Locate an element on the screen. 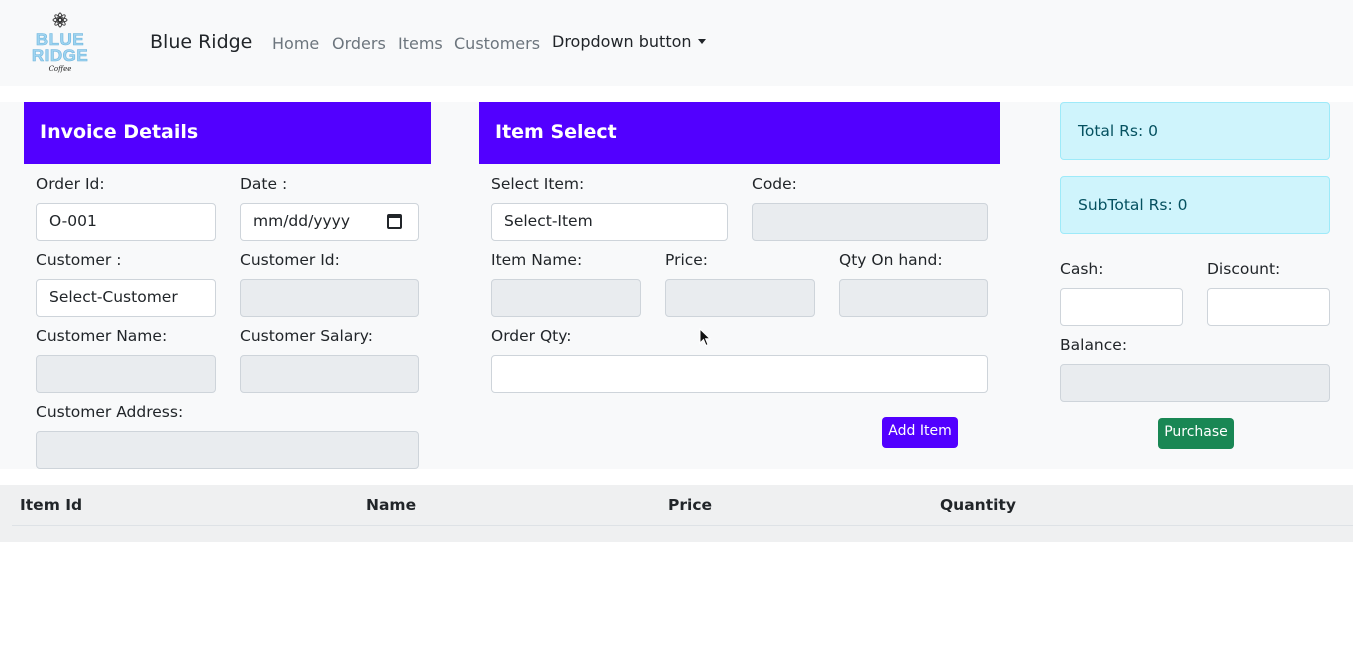 The image size is (1353, 663). nav-link-items: Items is located at coordinates (420, 43).